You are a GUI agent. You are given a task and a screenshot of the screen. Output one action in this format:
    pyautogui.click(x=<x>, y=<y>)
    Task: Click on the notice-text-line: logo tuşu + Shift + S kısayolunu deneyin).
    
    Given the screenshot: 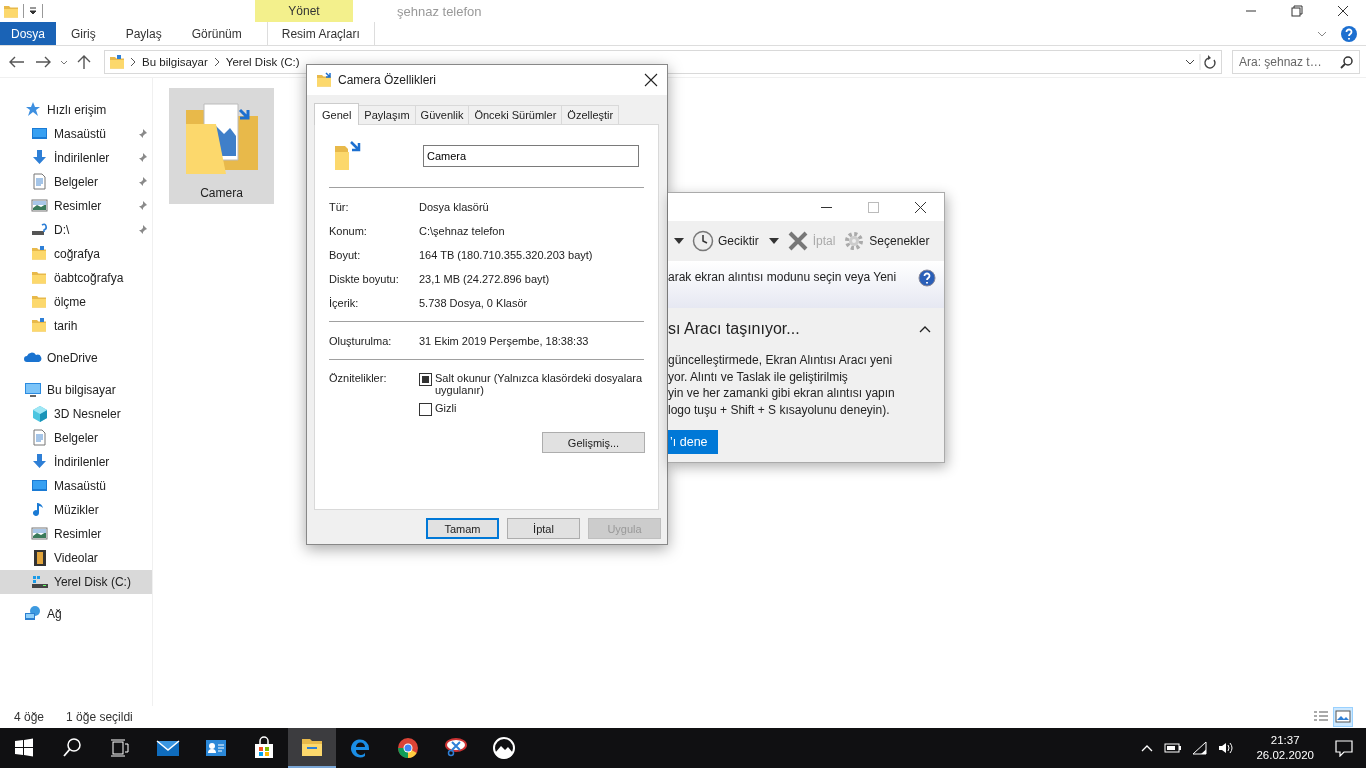 What is the action you would take?
    pyautogui.click(x=779, y=409)
    